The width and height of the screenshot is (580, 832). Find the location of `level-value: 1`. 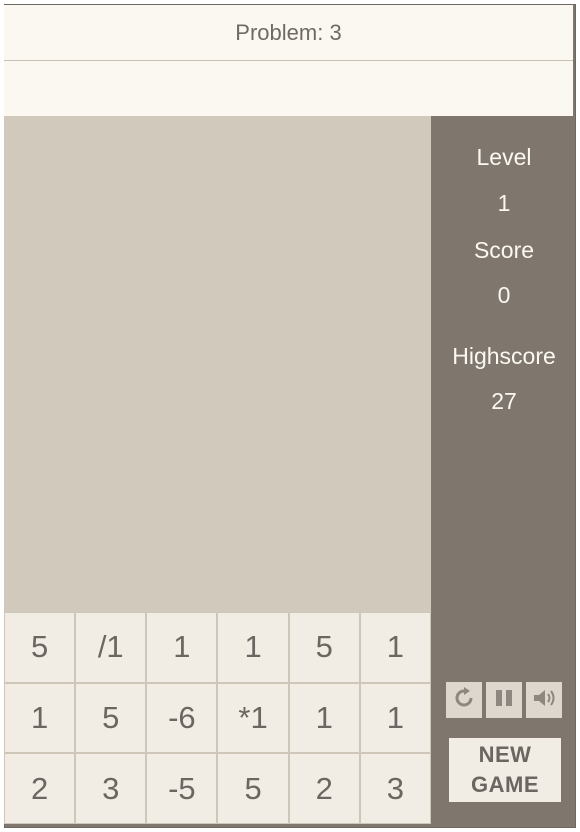

level-value: 1 is located at coordinates (504, 203).